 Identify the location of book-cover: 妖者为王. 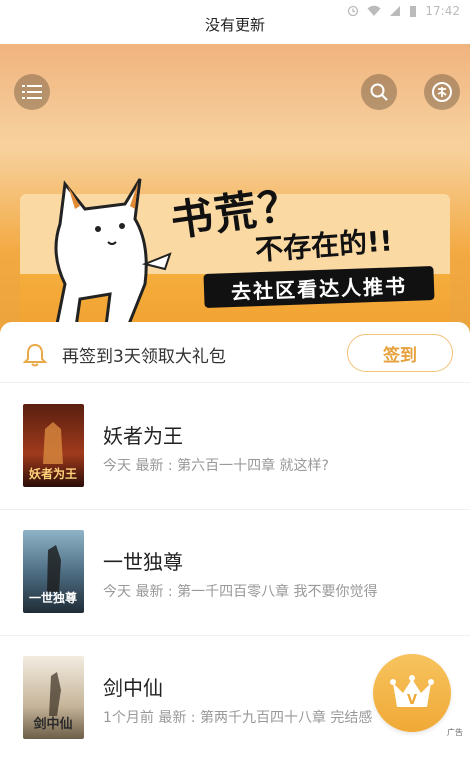
(53, 445).